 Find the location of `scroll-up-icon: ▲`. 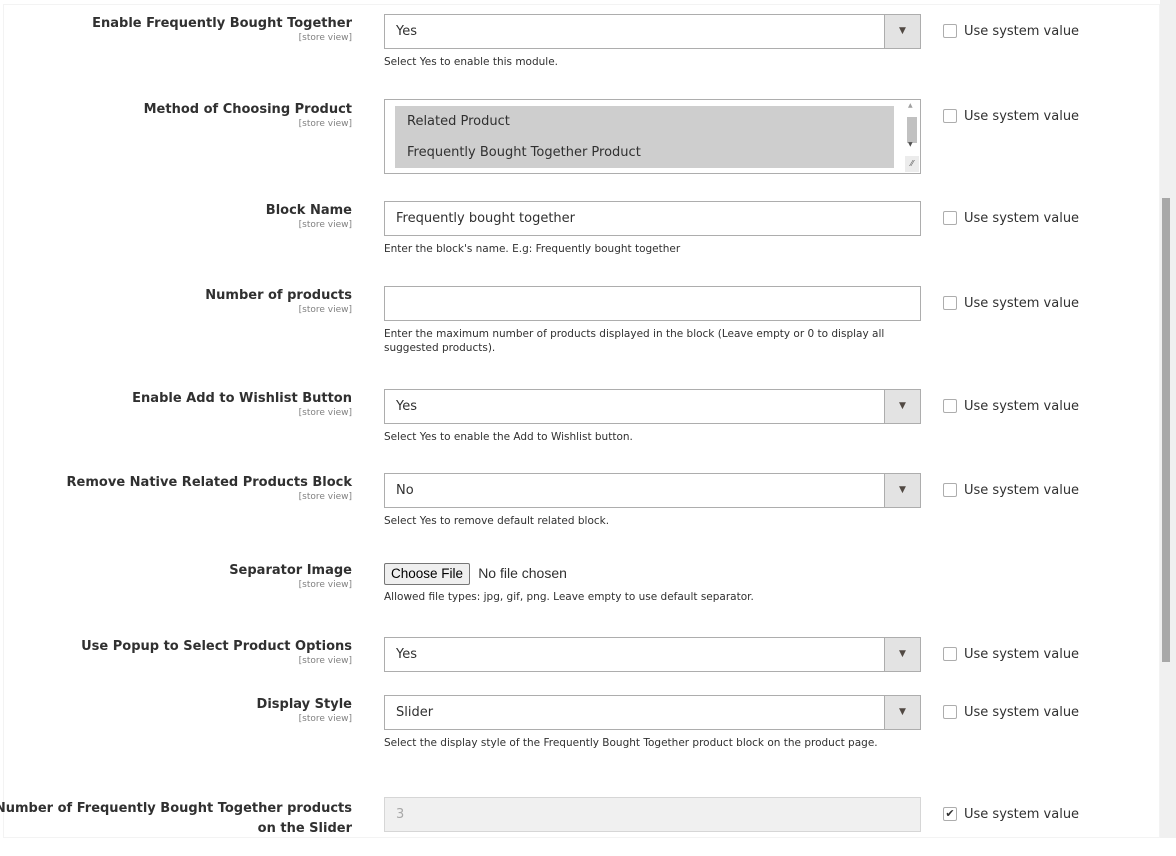

scroll-up-icon: ▲ is located at coordinates (910, 105).